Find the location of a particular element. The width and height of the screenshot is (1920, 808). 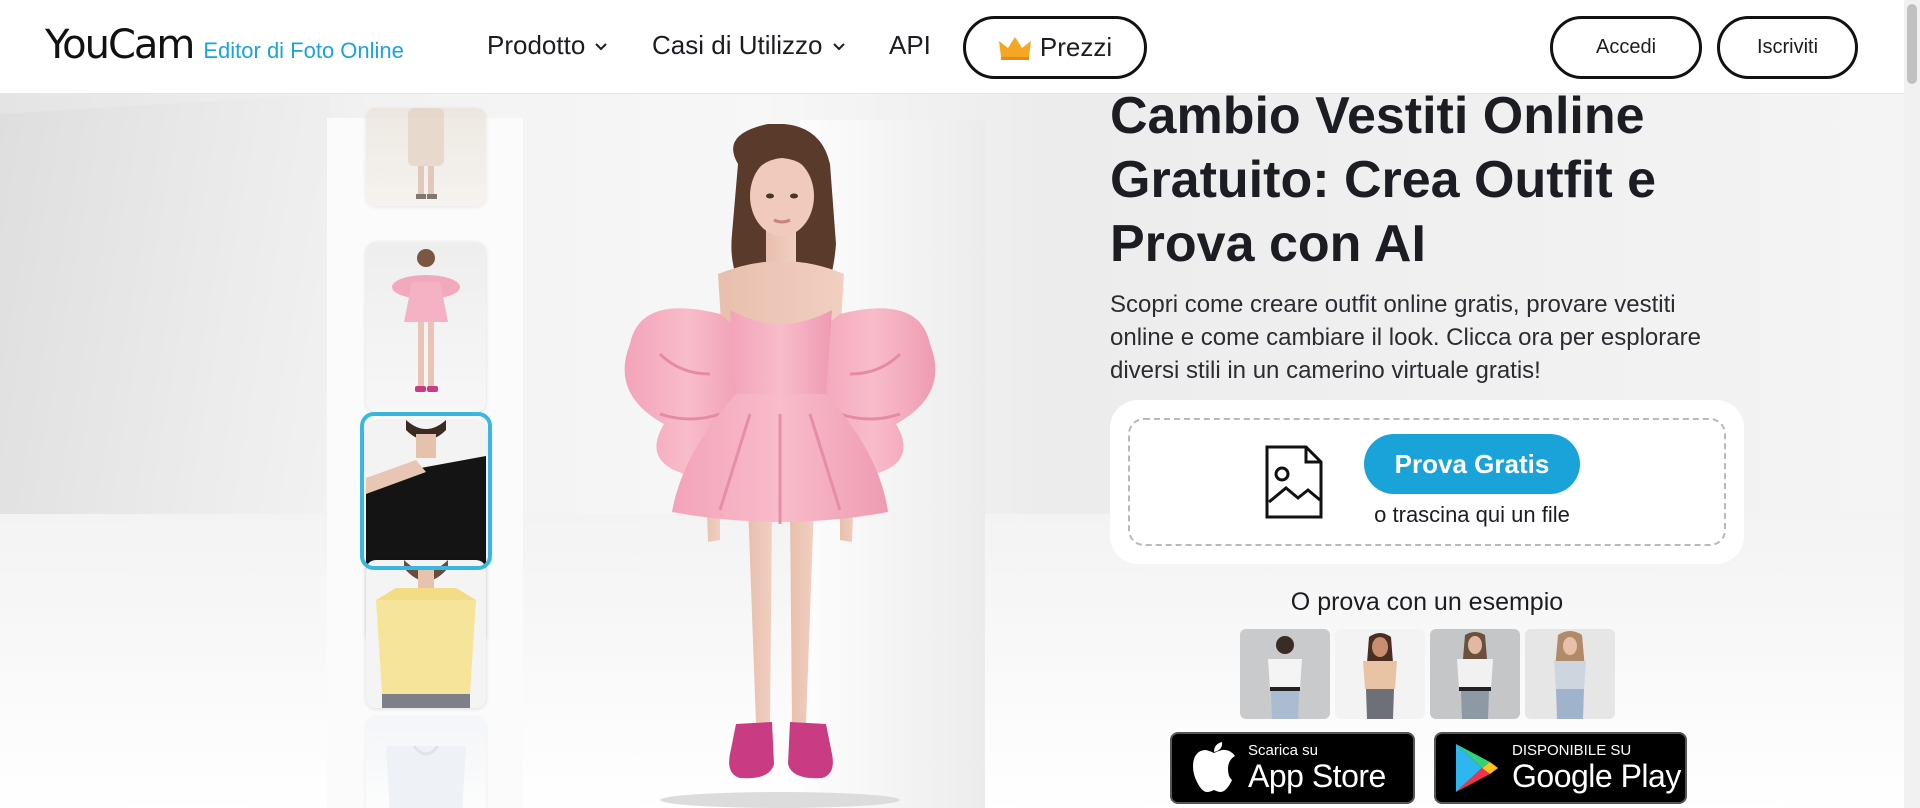

scrollbar-thumb is located at coordinates (1912, 44).